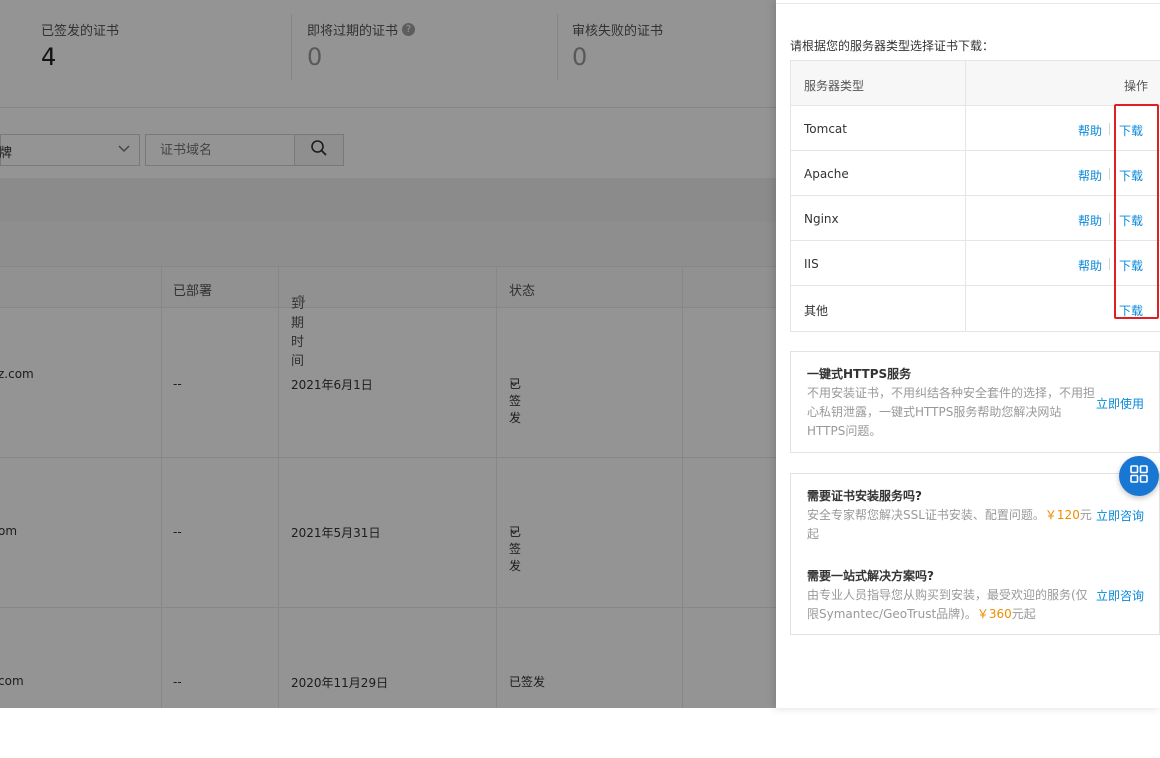  I want to click on server-row-nginx: Nginx 帮助 下载, so click(975, 218).